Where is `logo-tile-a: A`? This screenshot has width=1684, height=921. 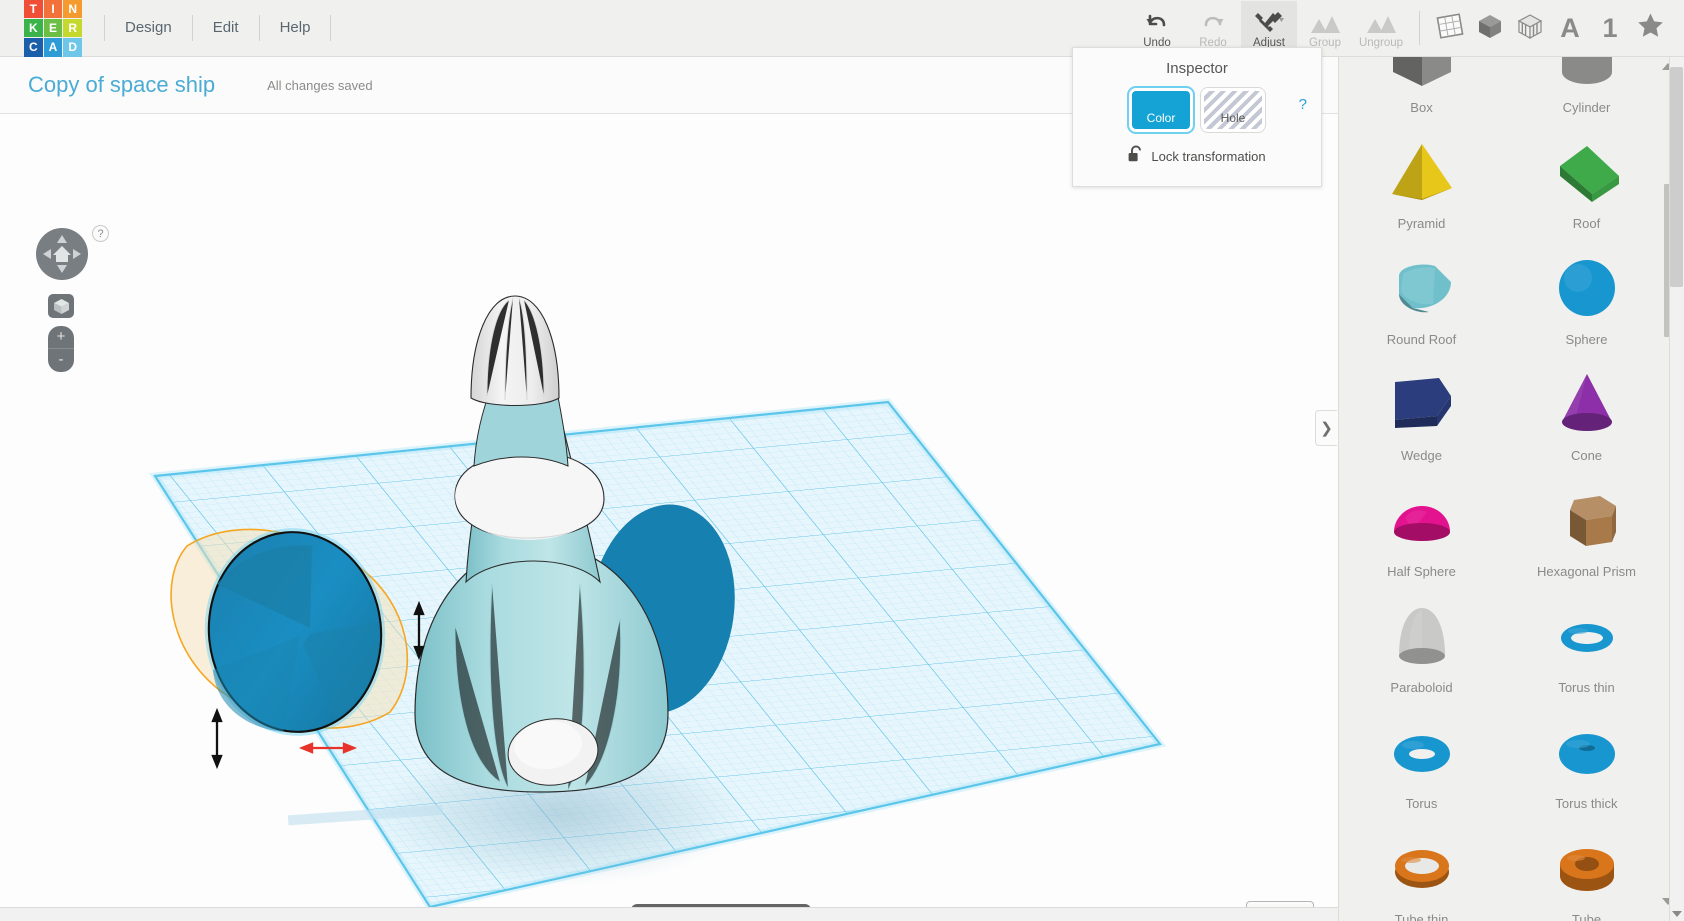
logo-tile-a: A is located at coordinates (53, 47).